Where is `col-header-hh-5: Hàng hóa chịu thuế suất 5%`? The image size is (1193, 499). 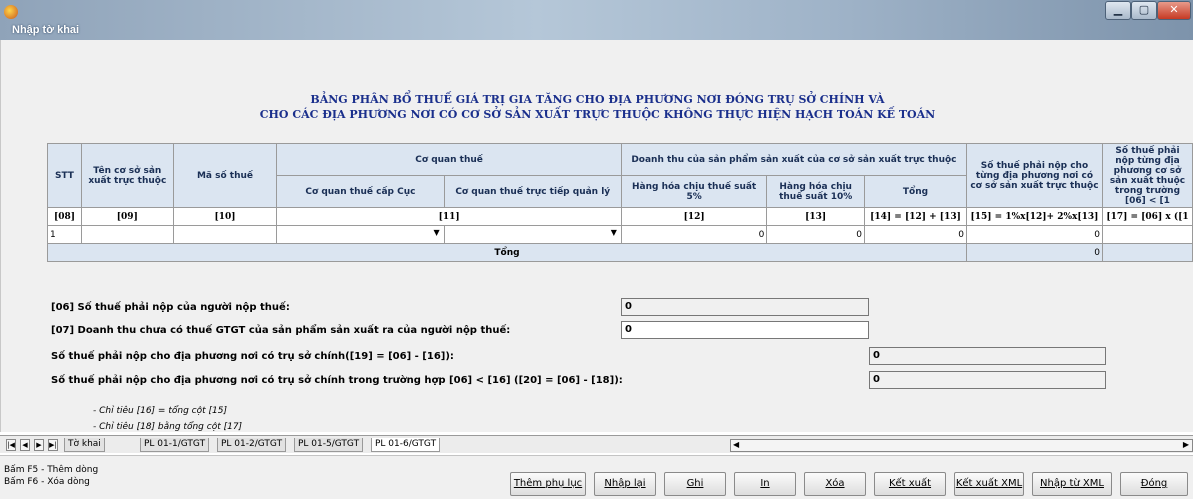 col-header-hh-5: Hàng hóa chịu thuế suất 5% is located at coordinates (694, 191).